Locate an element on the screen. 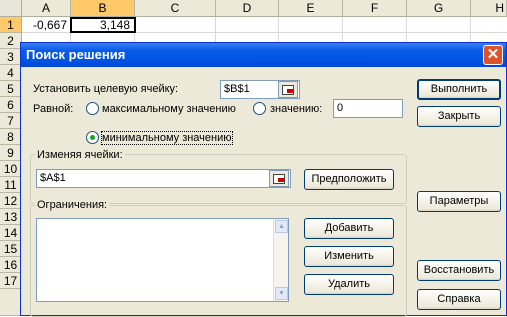  row-header-14: 14 is located at coordinates (11, 233).